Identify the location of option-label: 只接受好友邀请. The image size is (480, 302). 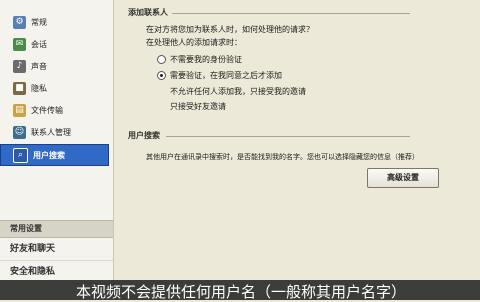
(198, 106).